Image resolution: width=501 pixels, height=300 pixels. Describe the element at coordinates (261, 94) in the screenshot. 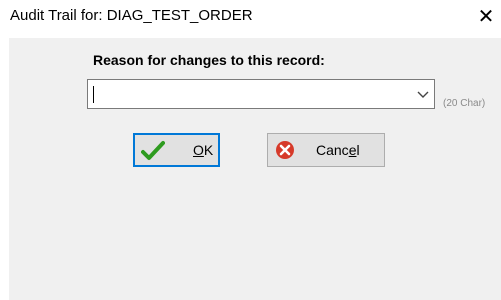

I see `reason-combobox` at that location.